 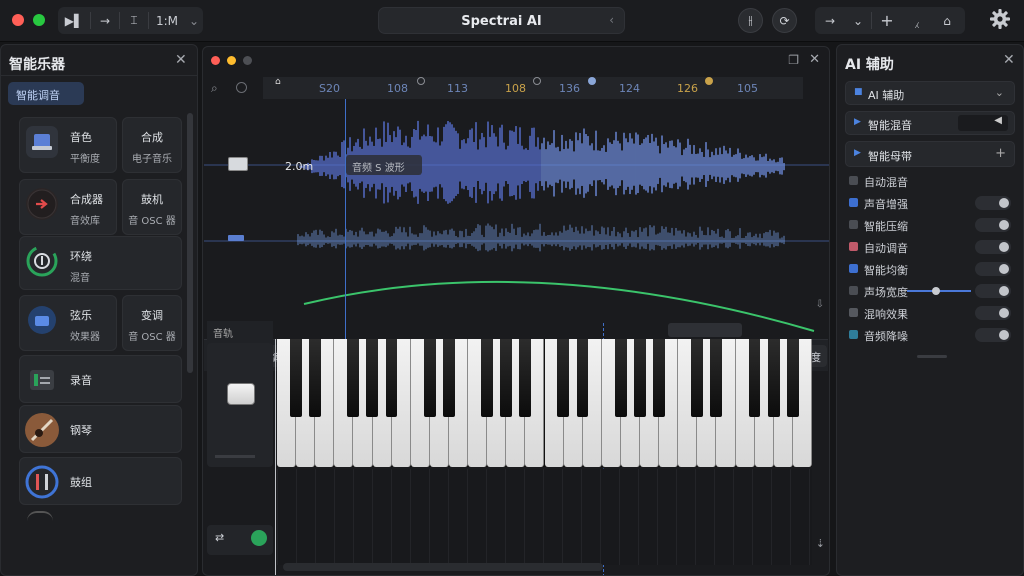 I want to click on track-header, so click(x=240, y=405).